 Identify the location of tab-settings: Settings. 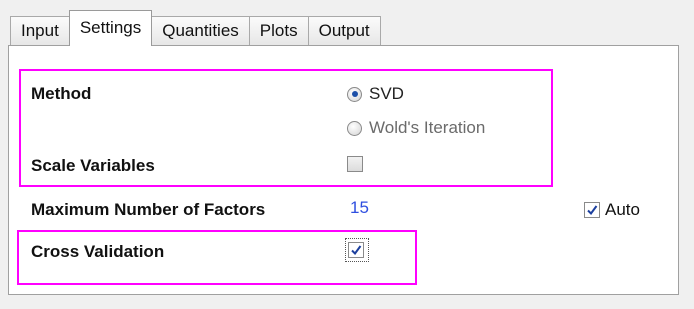
(110, 28).